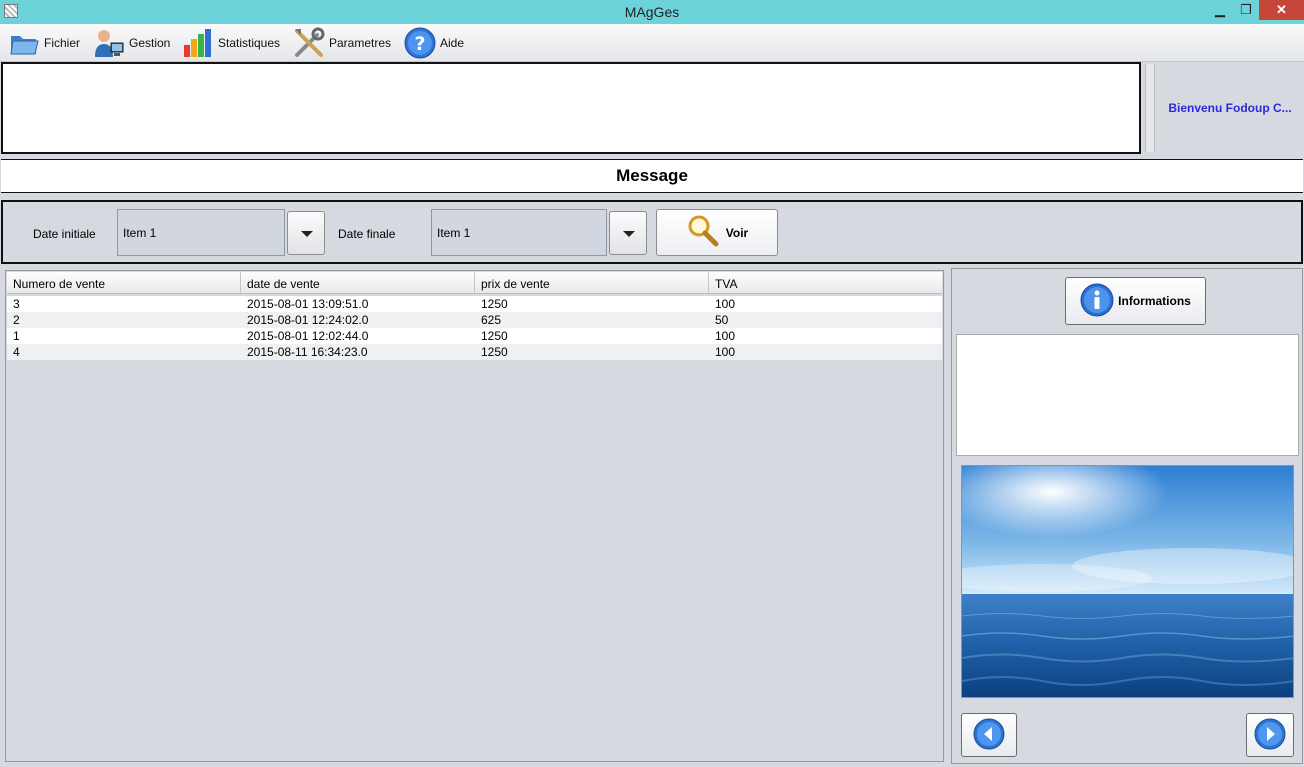 The height and width of the screenshot is (767, 1304). What do you see at coordinates (201, 232) in the screenshot?
I see `date-initiale-combo: Item 1` at bounding box center [201, 232].